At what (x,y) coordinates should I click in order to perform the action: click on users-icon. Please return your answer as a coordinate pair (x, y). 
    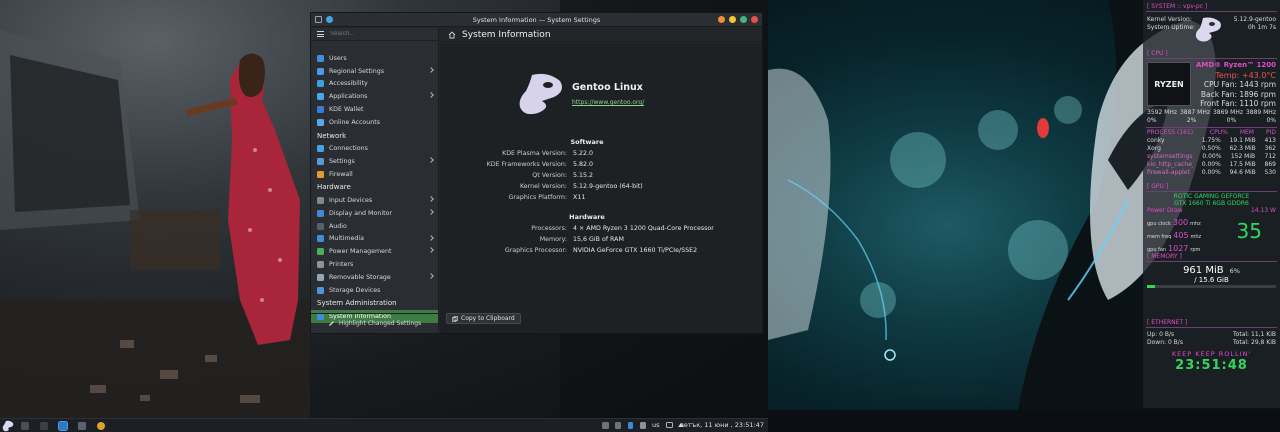
    Looking at the image, I should click on (320, 58).